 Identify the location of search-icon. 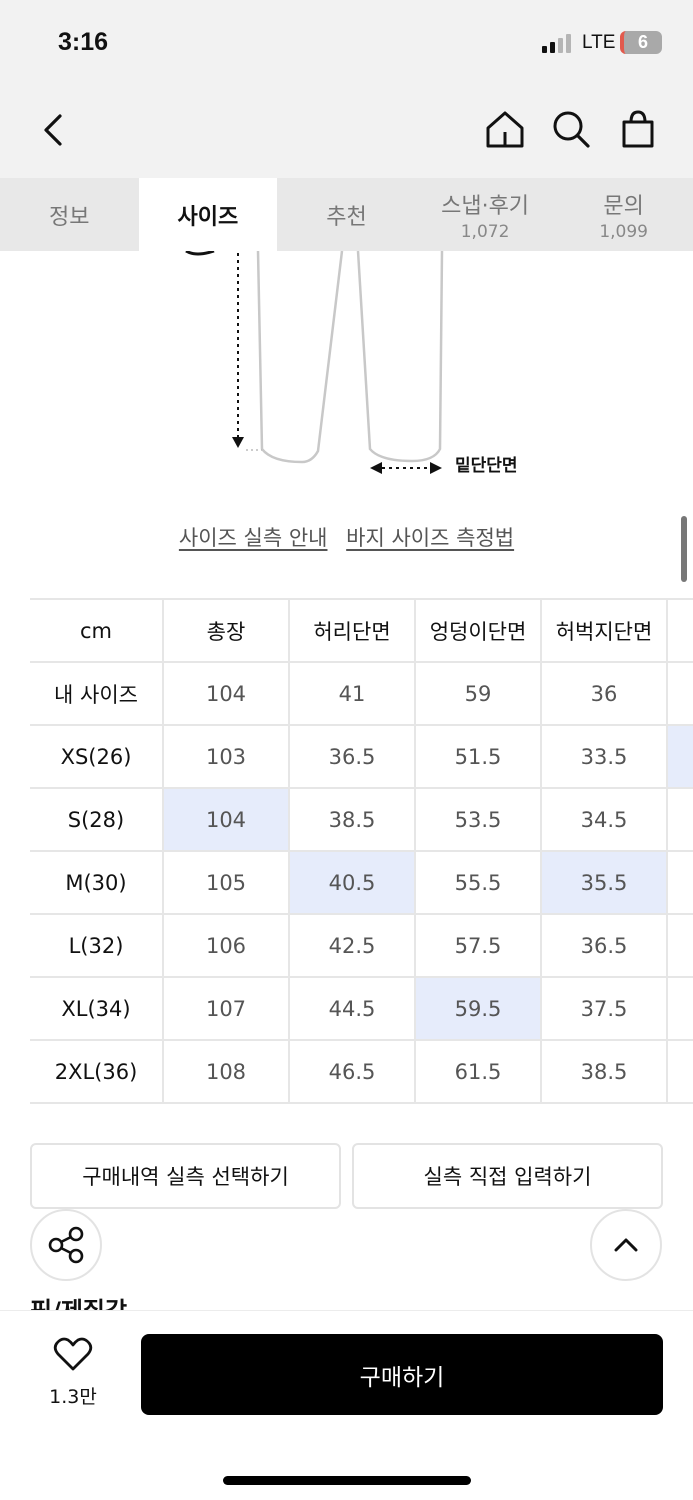
(571, 129).